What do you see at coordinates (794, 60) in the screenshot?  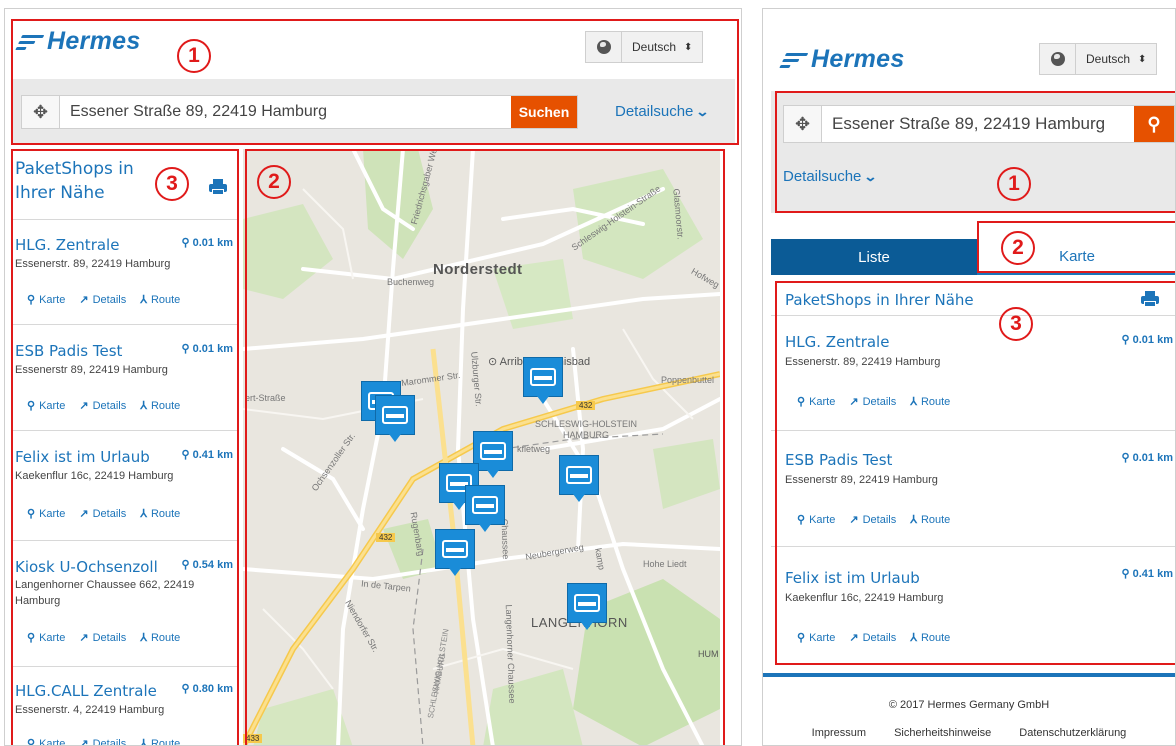 I see `hermes-stripes-icon` at bounding box center [794, 60].